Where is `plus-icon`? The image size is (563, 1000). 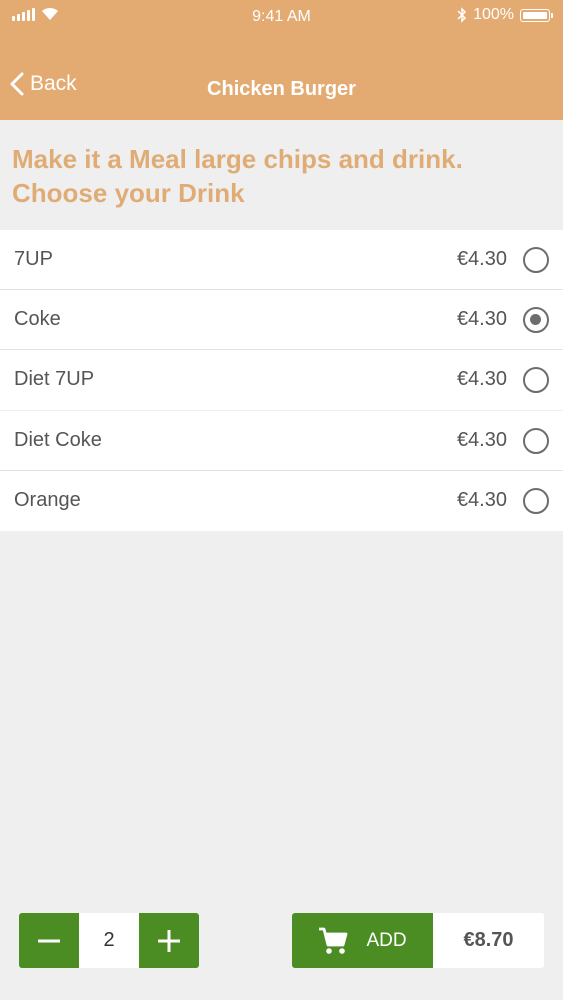
plus-icon is located at coordinates (169, 940).